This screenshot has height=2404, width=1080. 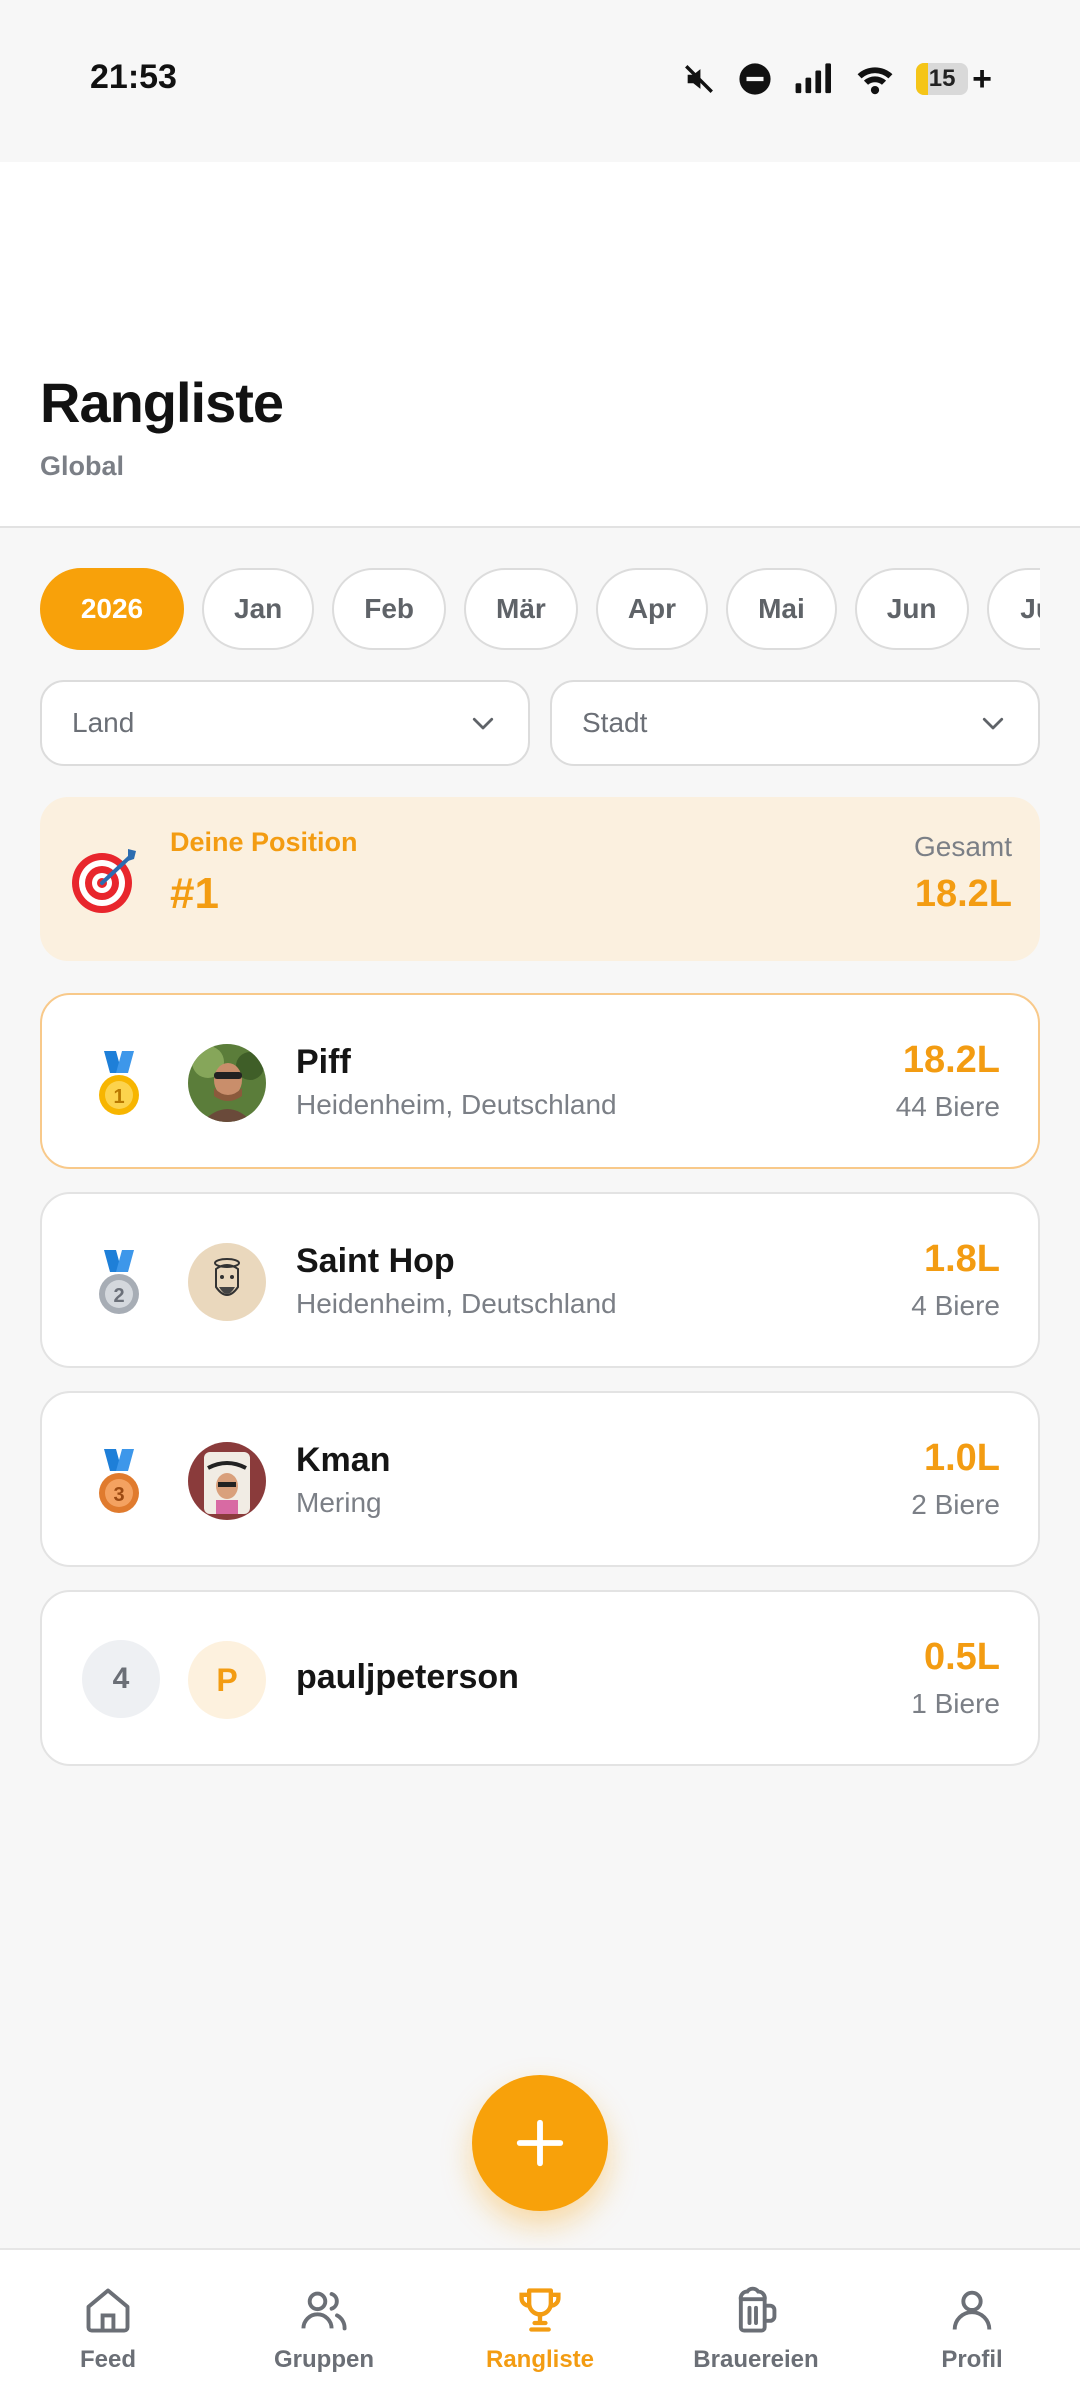 What do you see at coordinates (107, 2359) in the screenshot?
I see `nav-feed-label: Feed` at bounding box center [107, 2359].